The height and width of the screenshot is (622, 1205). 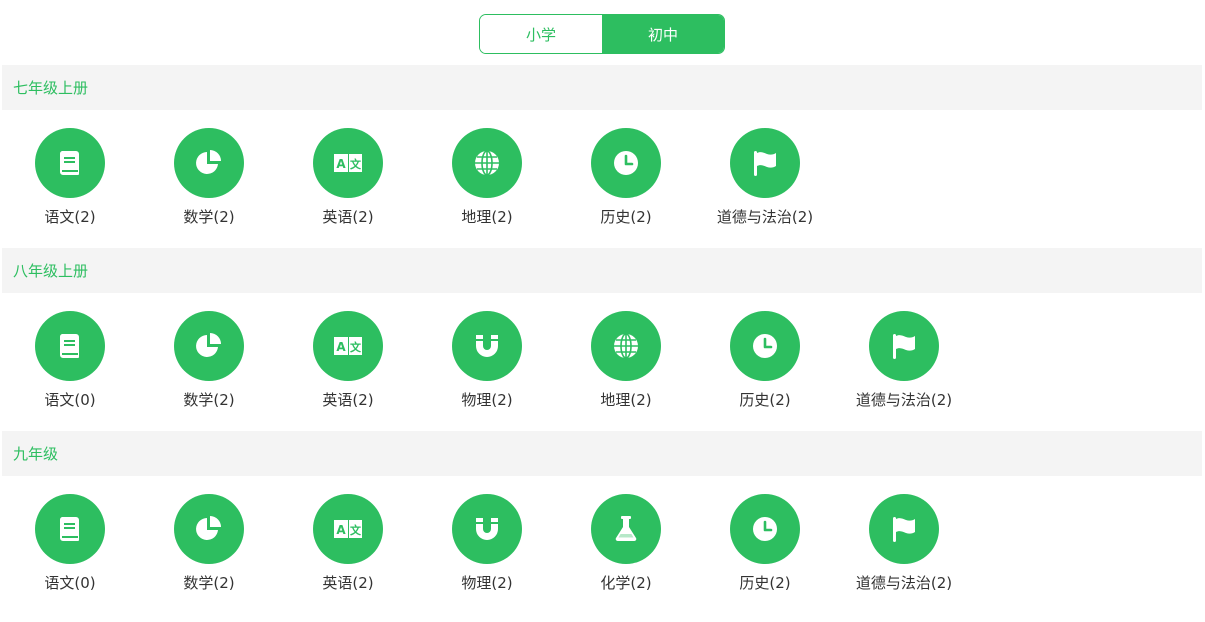 I want to click on tab-junior-high: 初中, so click(x=663, y=34).